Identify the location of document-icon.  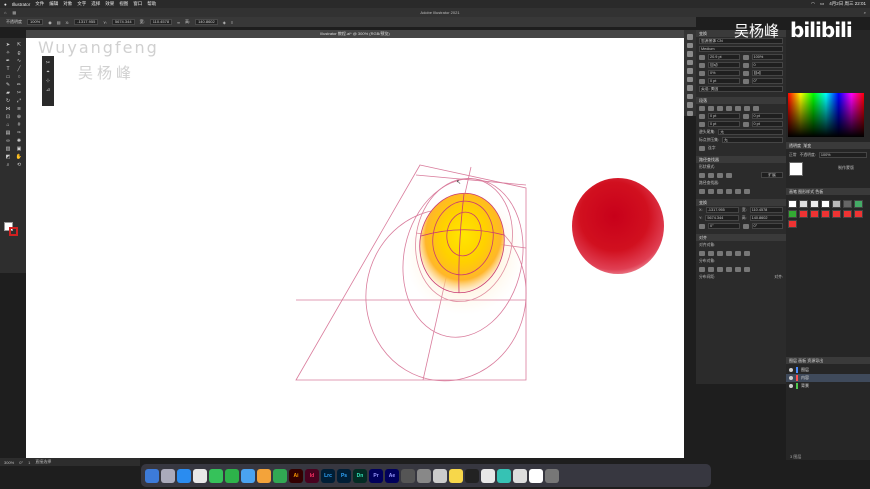
(536, 475).